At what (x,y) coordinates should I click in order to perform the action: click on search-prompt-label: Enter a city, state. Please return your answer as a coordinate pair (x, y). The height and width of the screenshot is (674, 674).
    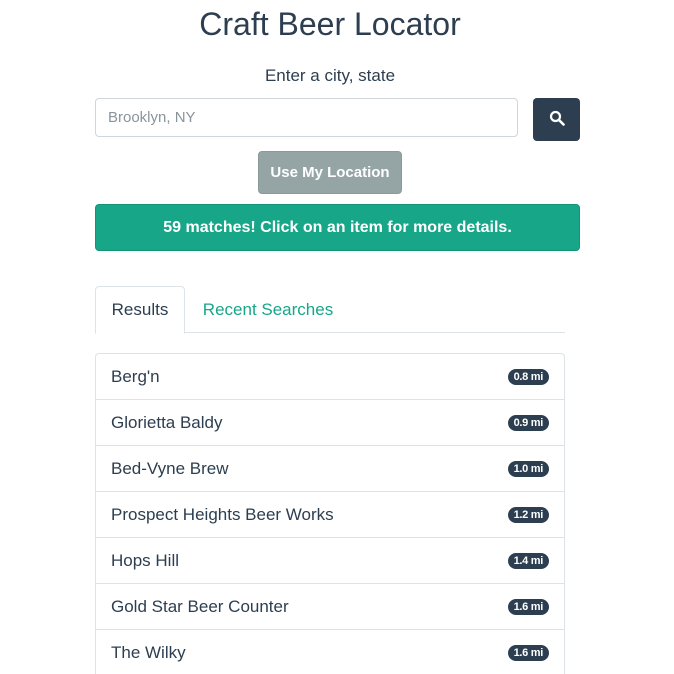
    Looking at the image, I should click on (330, 75).